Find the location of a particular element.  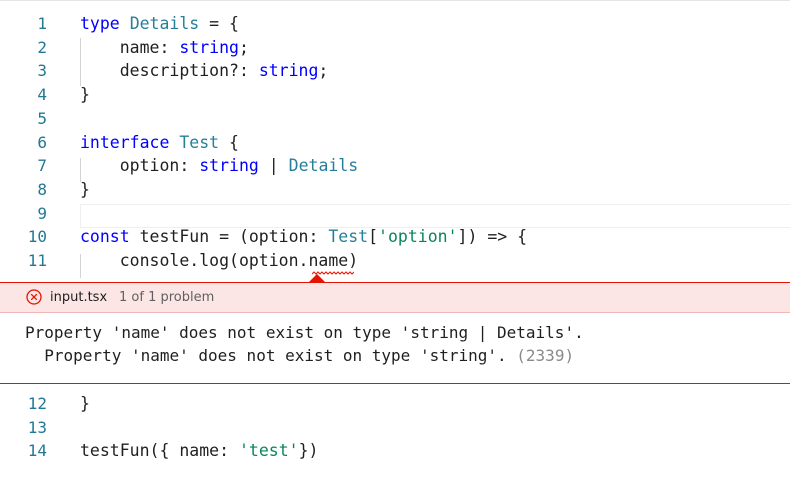

editor-top-border is located at coordinates (395, 0).